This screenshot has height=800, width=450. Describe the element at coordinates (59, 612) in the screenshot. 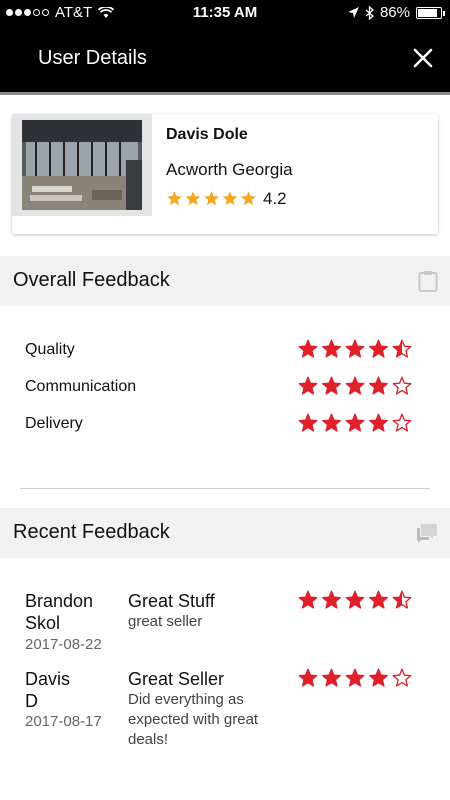

I see `reviewer-name: Brandon Skol` at that location.